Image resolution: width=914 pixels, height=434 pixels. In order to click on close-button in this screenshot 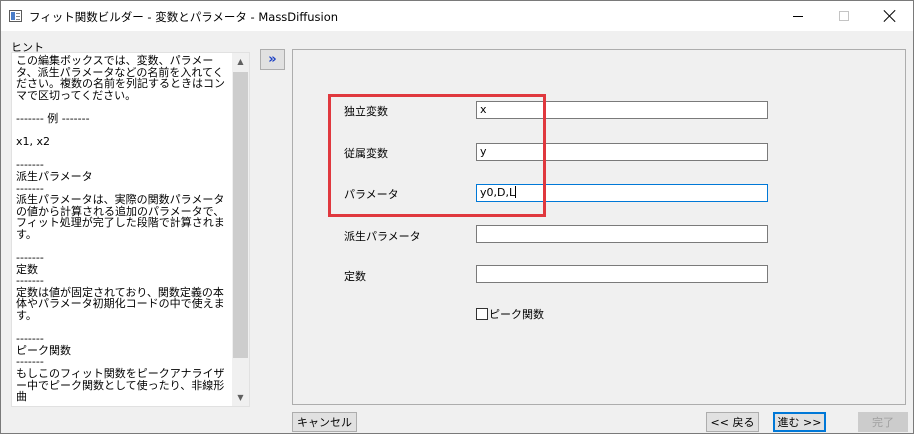, I will do `click(890, 16)`.